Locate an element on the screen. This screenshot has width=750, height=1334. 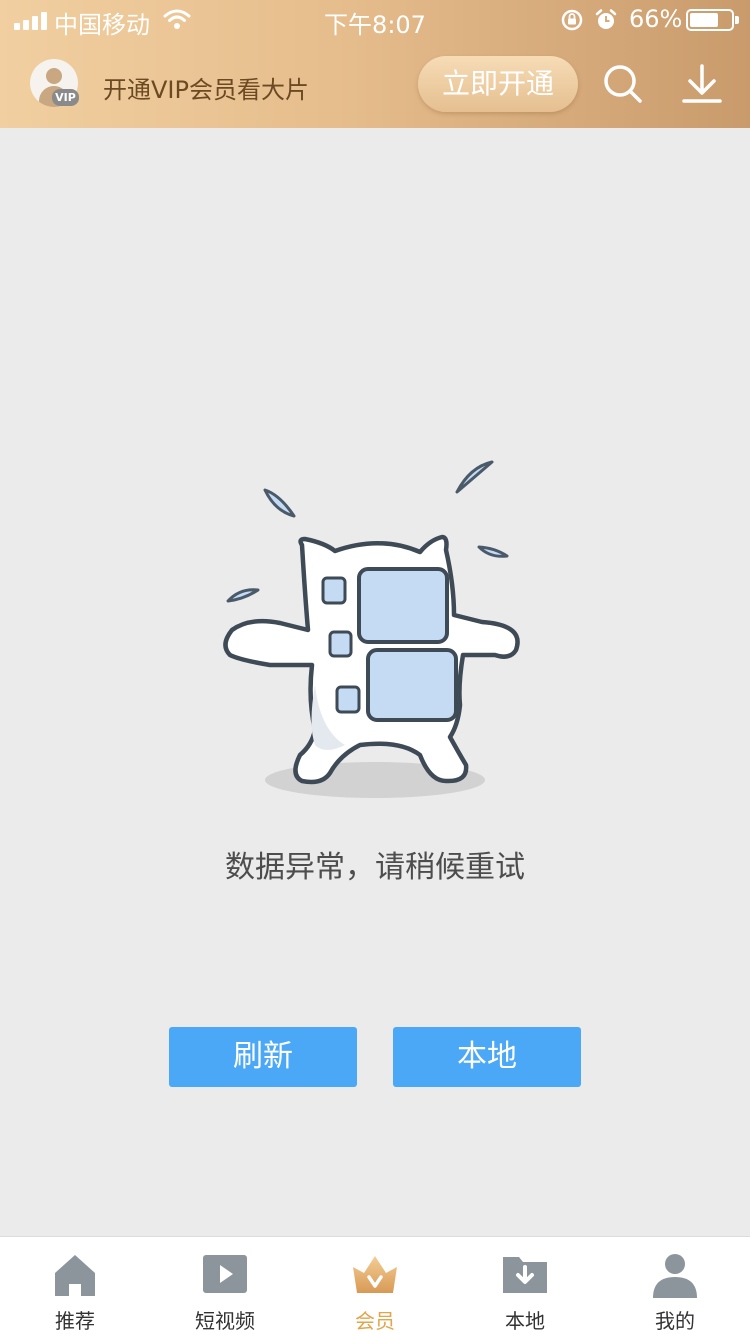
tab-short-video: 短视频 is located at coordinates (225, 1285).